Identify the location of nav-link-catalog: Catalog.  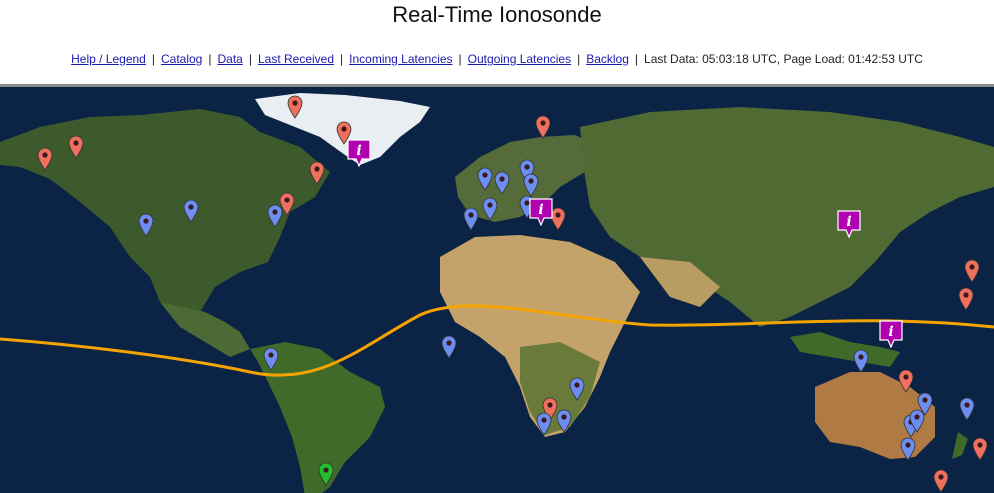
(181, 59).